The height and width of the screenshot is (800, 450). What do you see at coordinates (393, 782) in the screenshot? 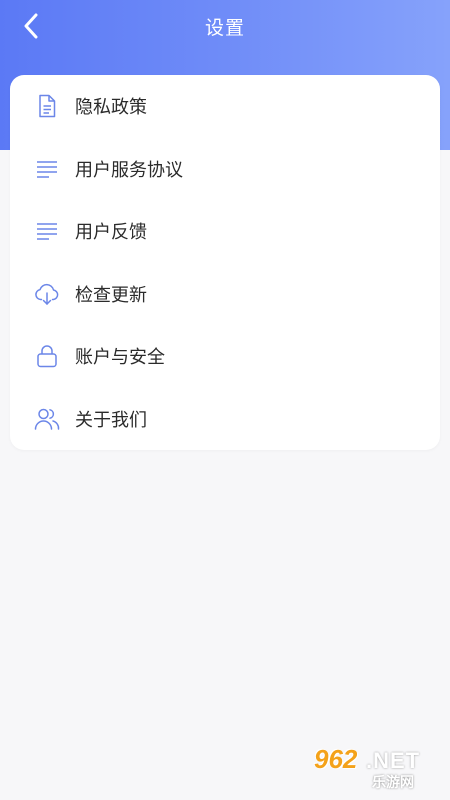
I see `watermark-subtitle: 乐游网` at bounding box center [393, 782].